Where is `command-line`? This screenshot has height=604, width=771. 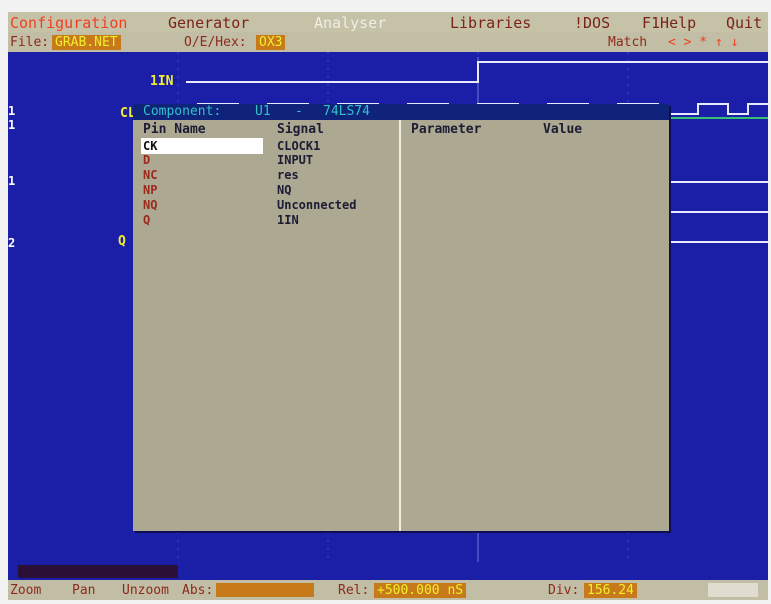
command-line is located at coordinates (388, 572).